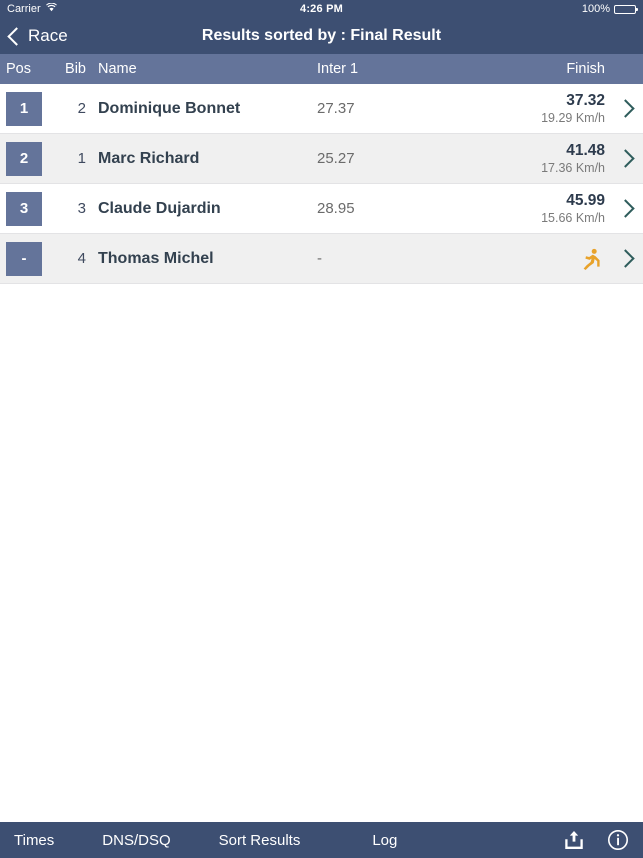  What do you see at coordinates (574, 840) in the screenshot?
I see `share-upload-icon` at bounding box center [574, 840].